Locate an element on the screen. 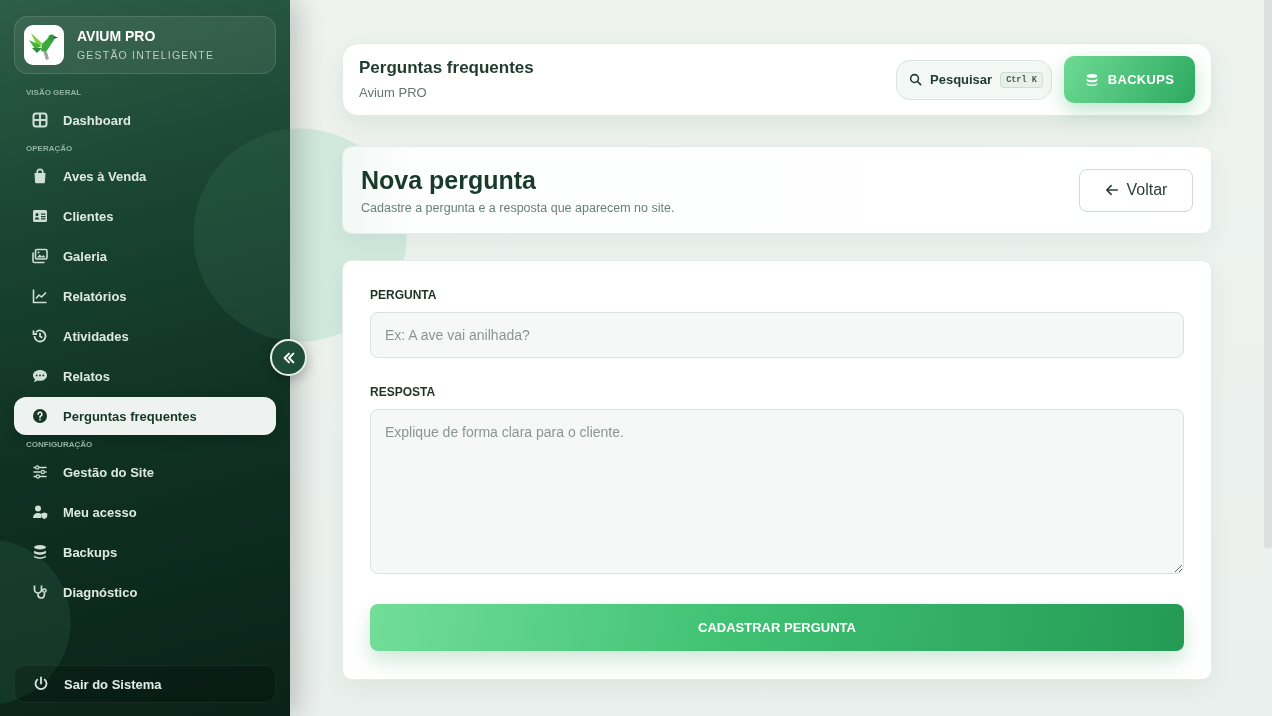 Image resolution: width=1272 pixels, height=716 pixels. arrow-left-icon is located at coordinates (1111, 190).